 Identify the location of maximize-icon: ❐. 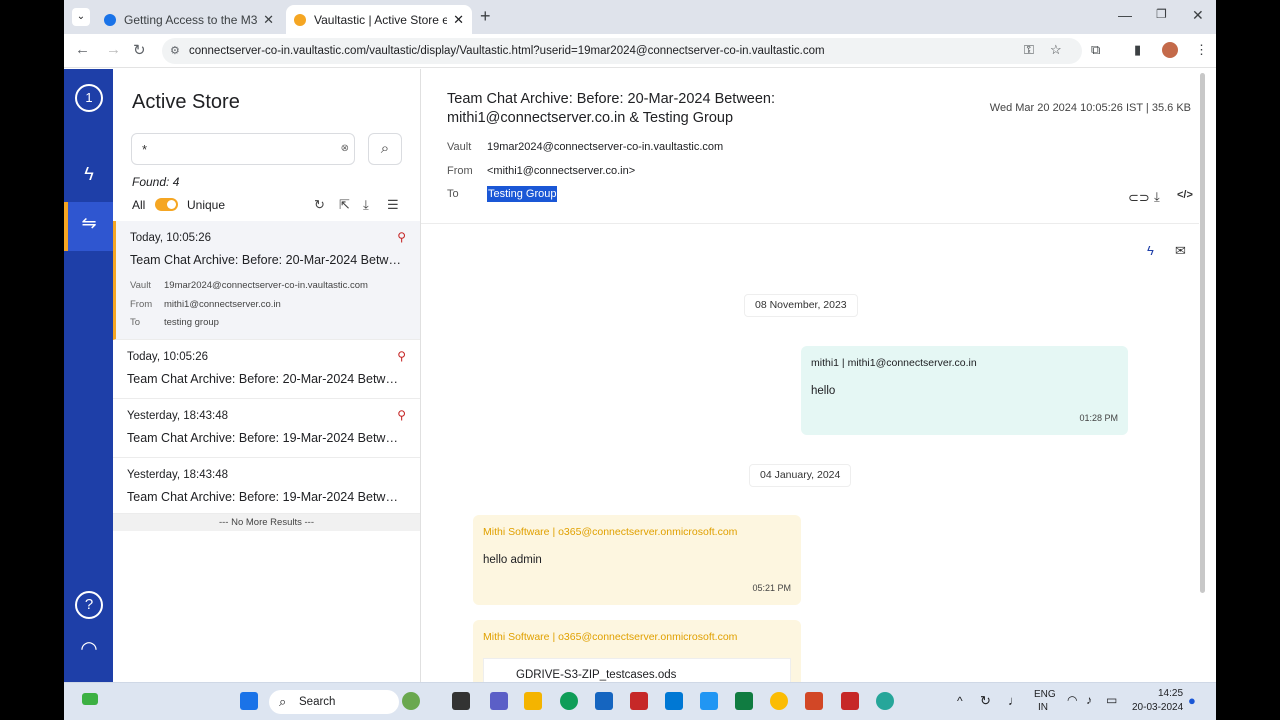
(1161, 14).